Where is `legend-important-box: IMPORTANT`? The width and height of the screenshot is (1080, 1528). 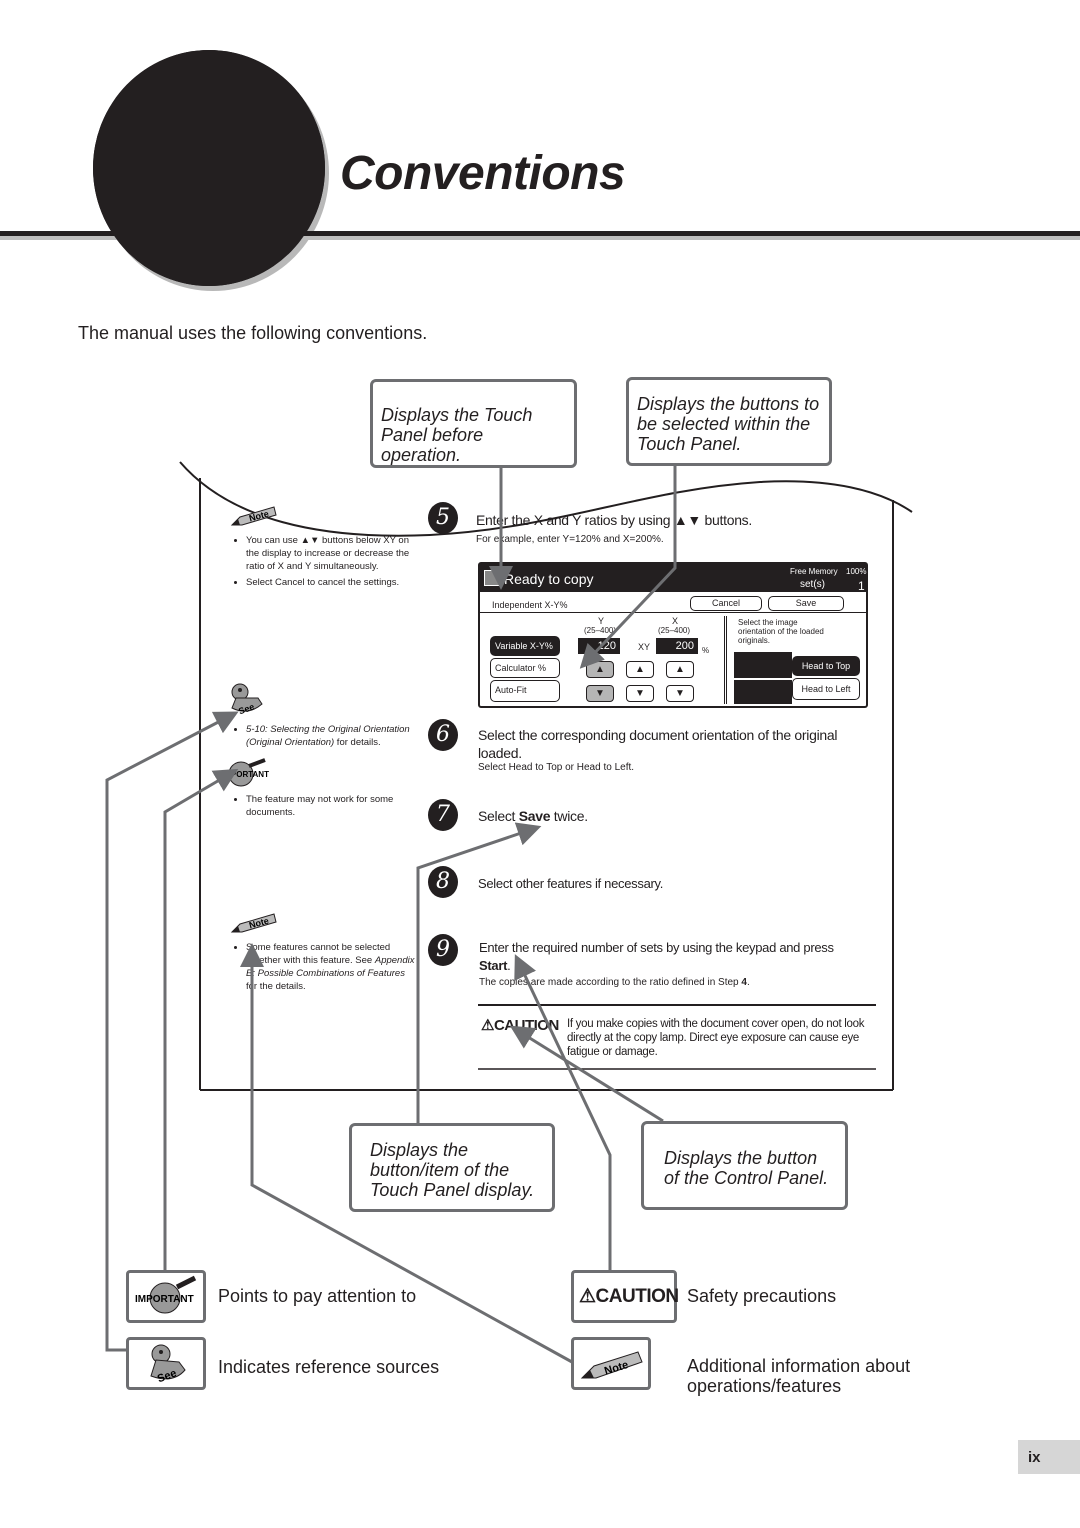
legend-important-box: IMPORTANT is located at coordinates (166, 1296).